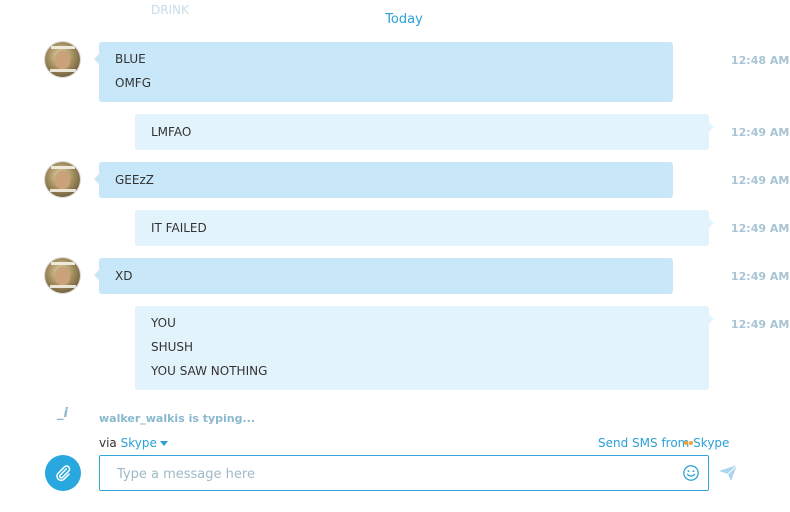 The height and width of the screenshot is (512, 790). What do you see at coordinates (424, 348) in the screenshot?
I see `outgoing-message-bubble: YOU SHUSH YOU SAW NOTHING` at bounding box center [424, 348].